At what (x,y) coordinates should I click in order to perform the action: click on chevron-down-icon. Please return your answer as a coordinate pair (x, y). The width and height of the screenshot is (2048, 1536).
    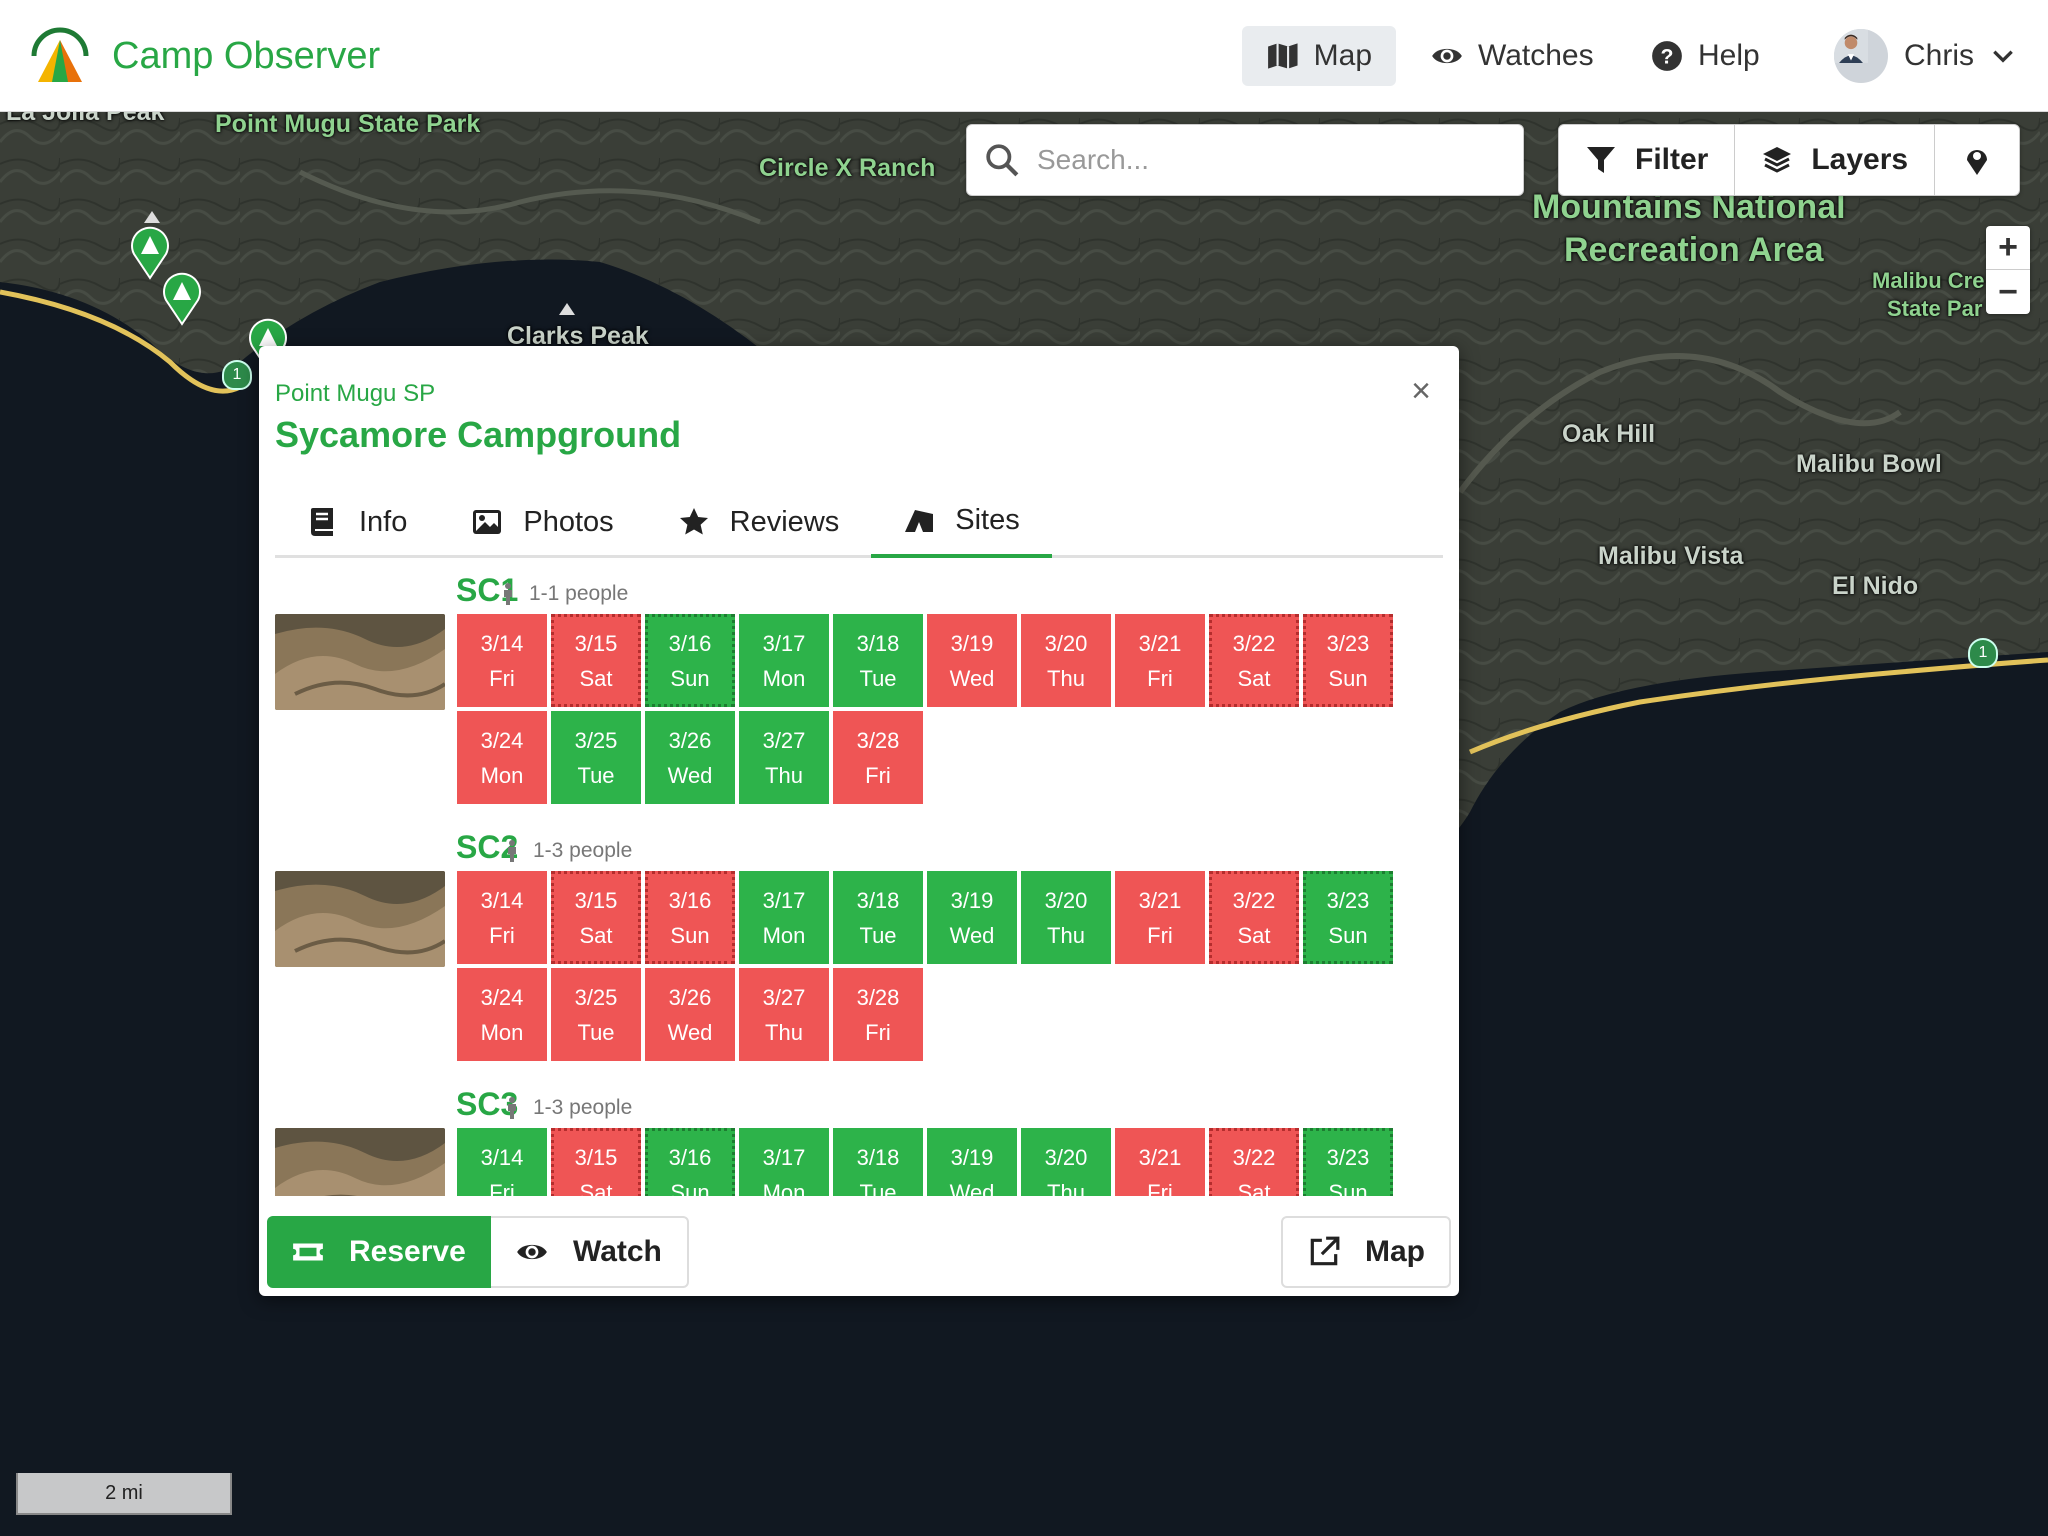
    Looking at the image, I should click on (2003, 56).